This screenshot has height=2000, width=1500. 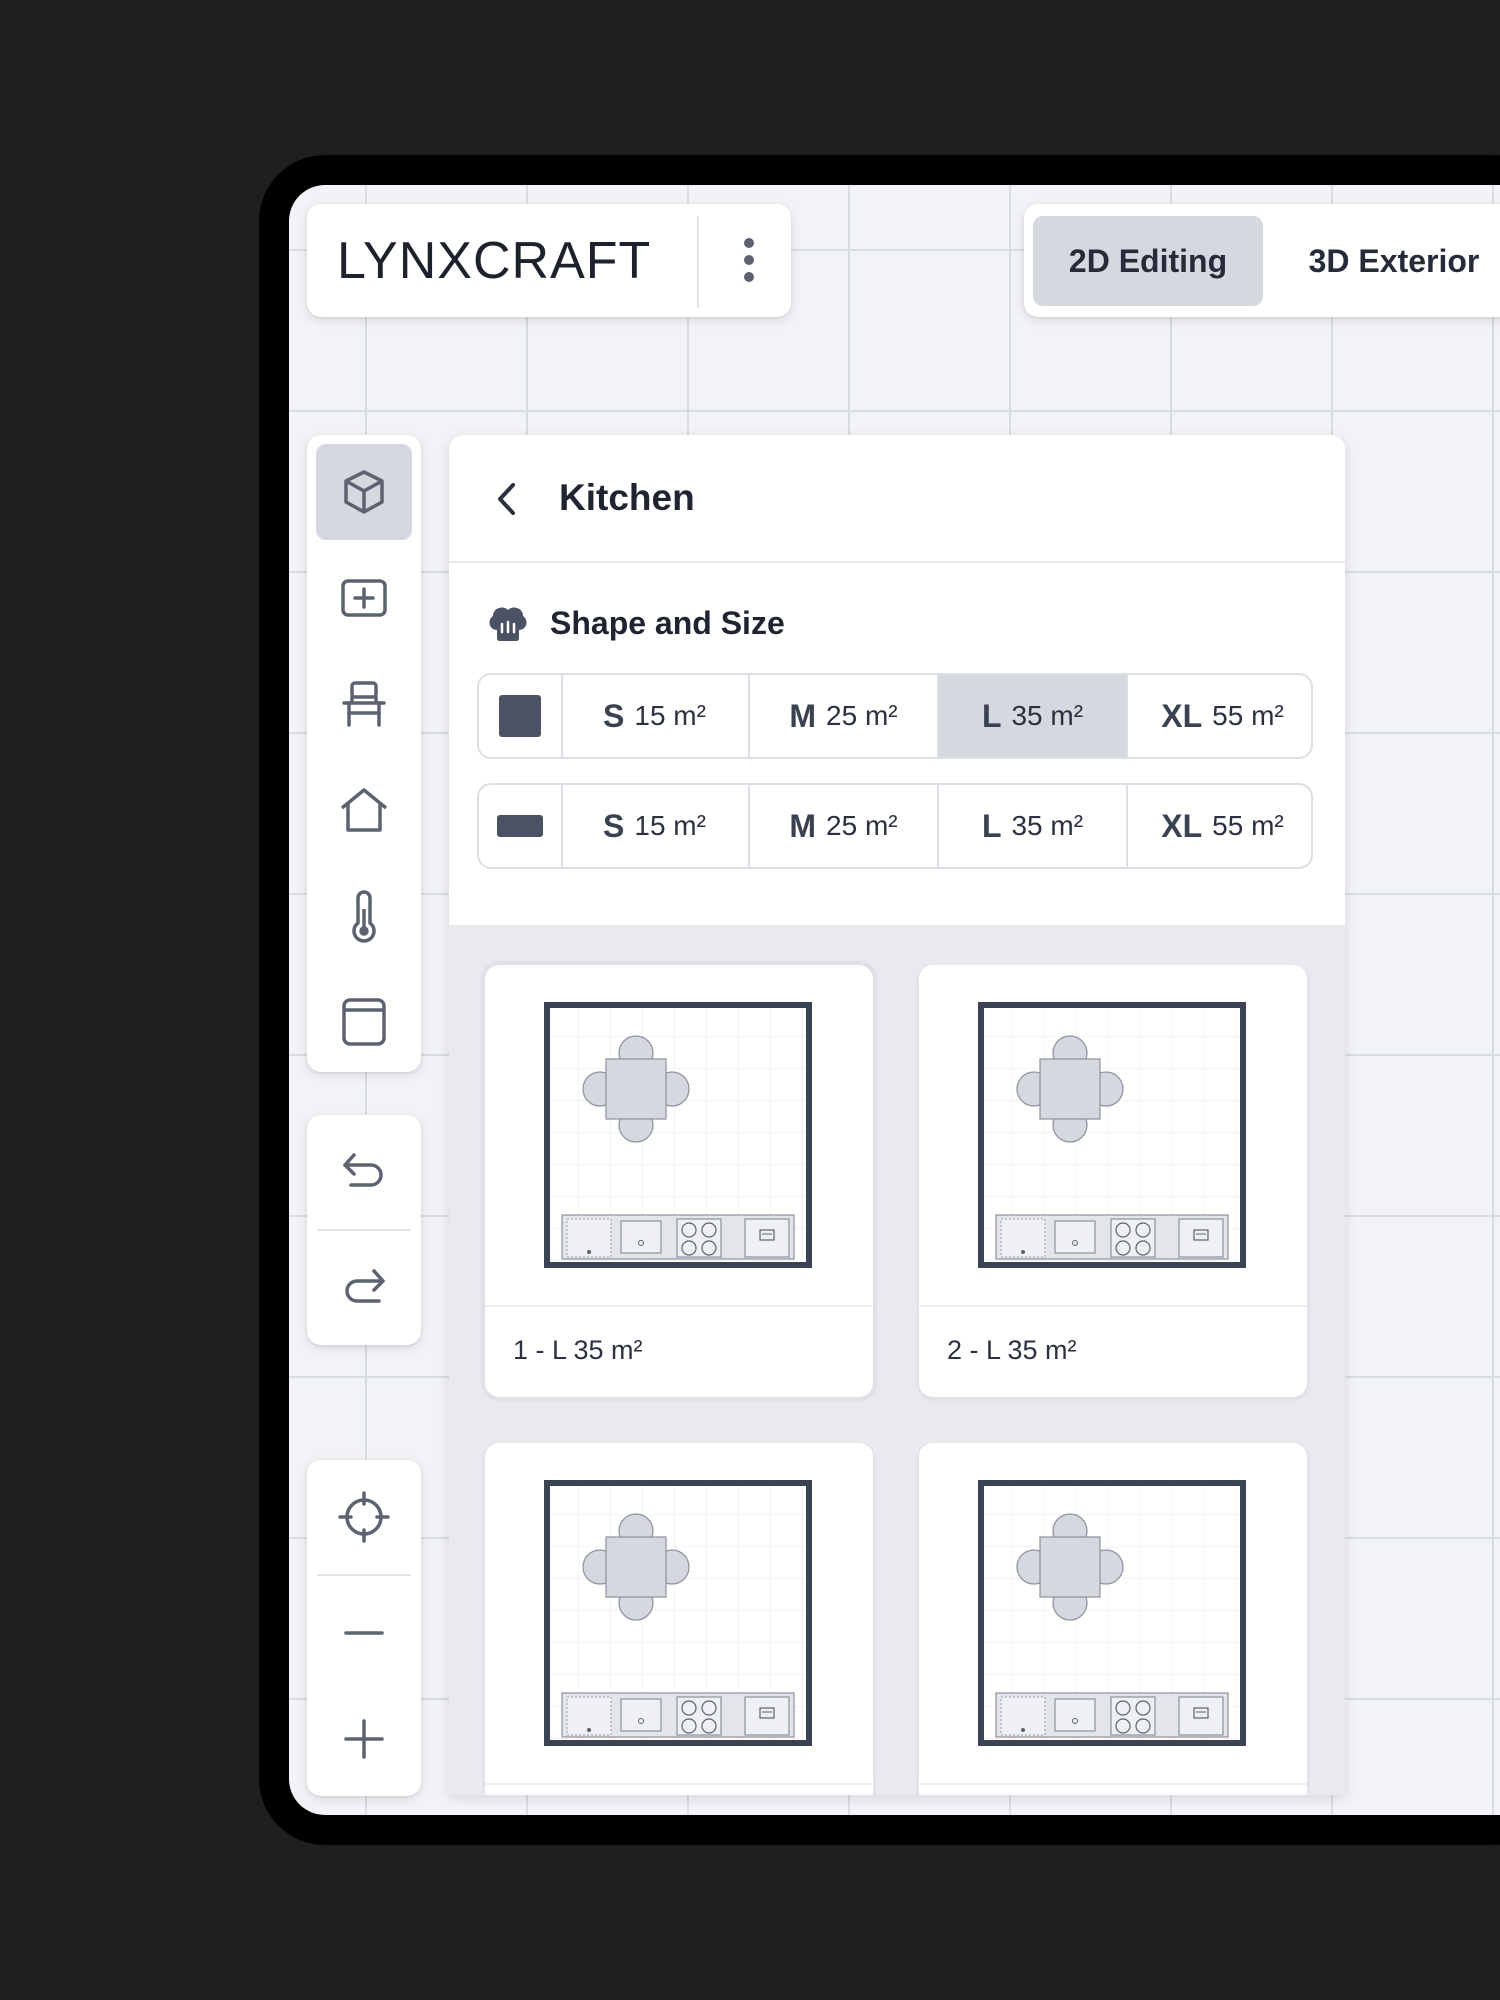 What do you see at coordinates (1148, 261) in the screenshot?
I see `tab-2d-editing: 2D Editing` at bounding box center [1148, 261].